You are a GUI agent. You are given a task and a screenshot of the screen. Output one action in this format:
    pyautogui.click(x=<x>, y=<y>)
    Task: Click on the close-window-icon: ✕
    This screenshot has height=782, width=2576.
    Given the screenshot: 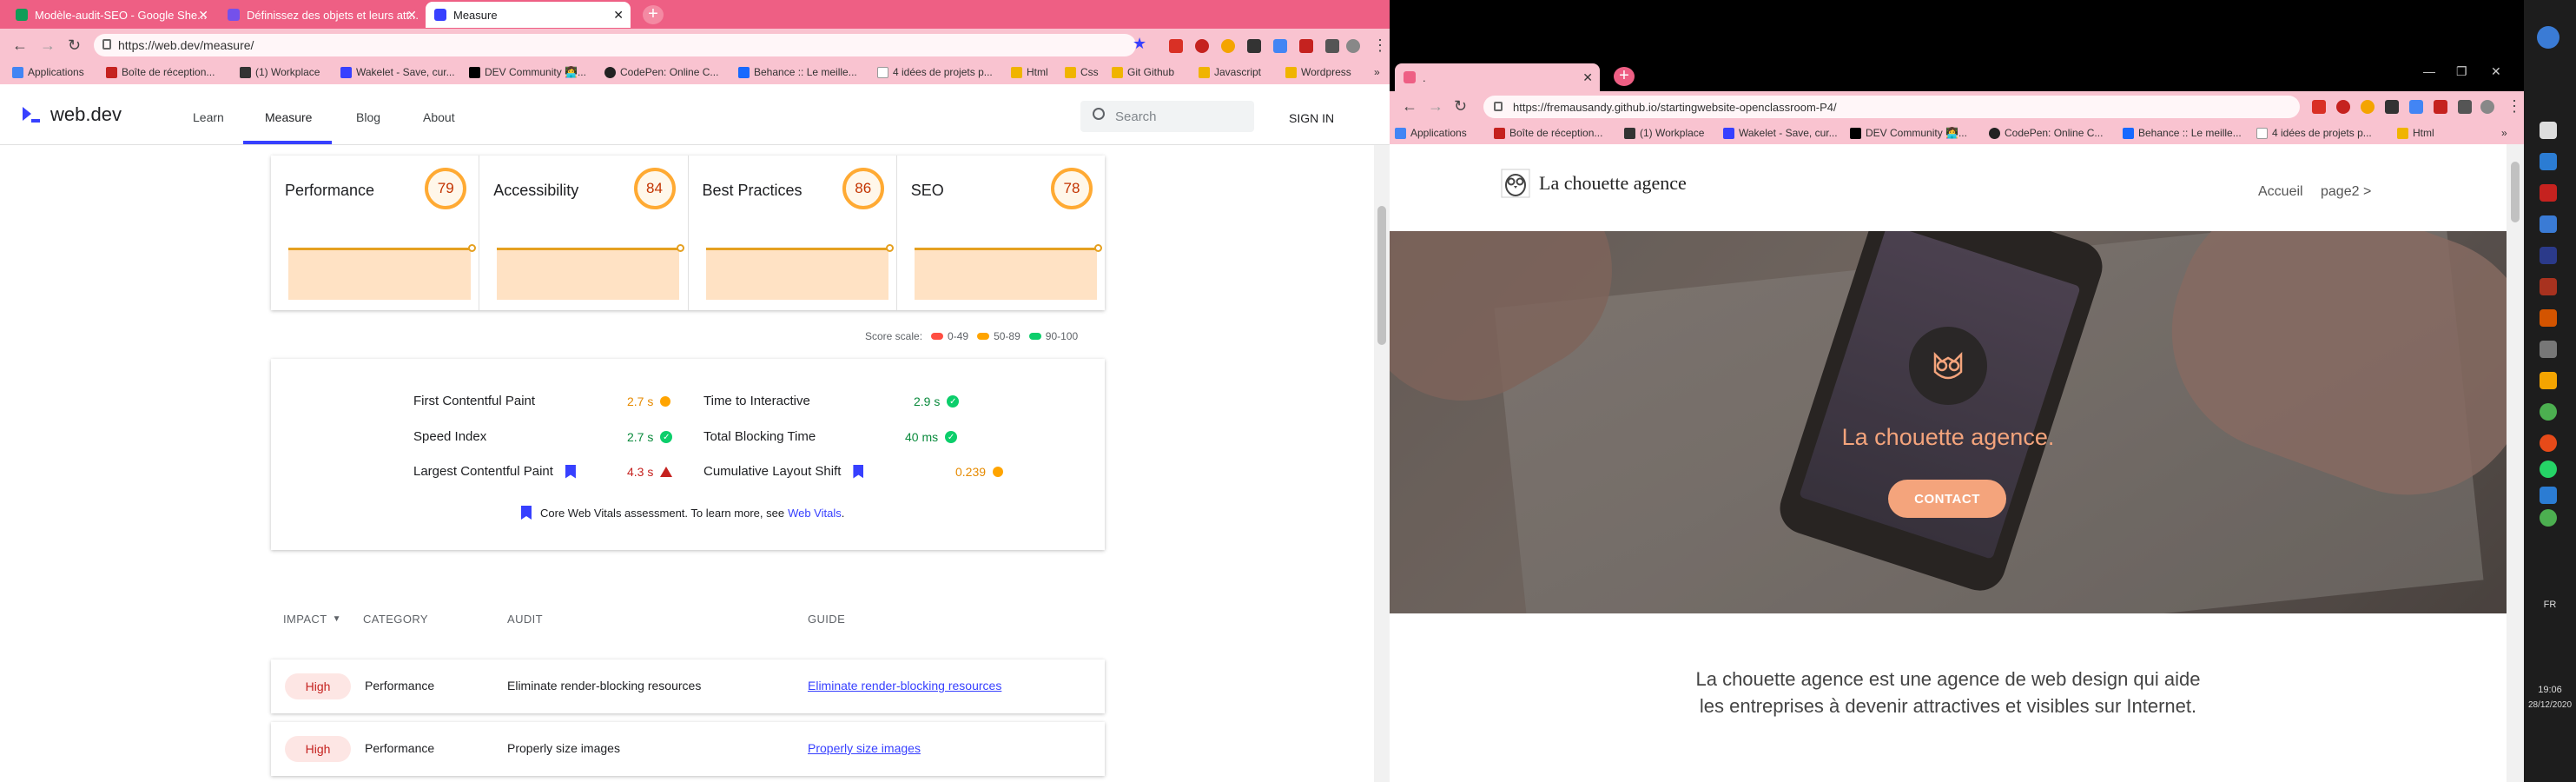 What is the action you would take?
    pyautogui.click(x=2496, y=72)
    